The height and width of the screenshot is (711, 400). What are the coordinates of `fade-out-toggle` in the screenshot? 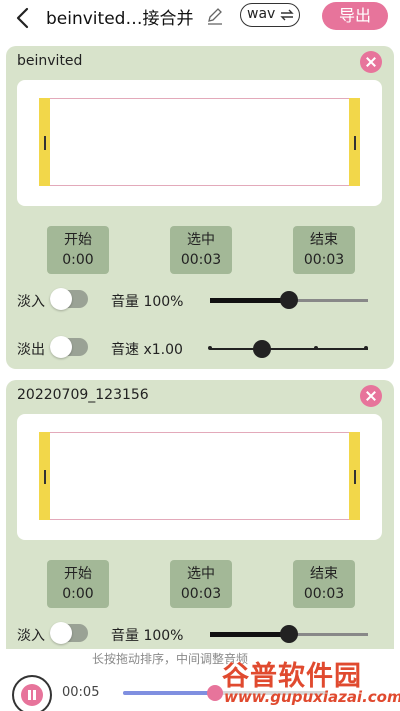 It's located at (69, 347).